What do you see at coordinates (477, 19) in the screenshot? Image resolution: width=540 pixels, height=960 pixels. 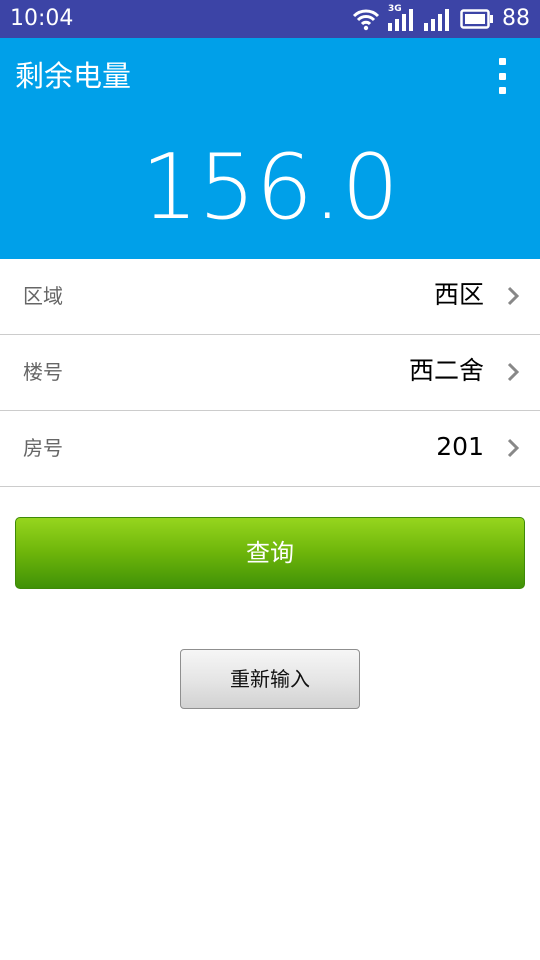 I see `battery-icon` at bounding box center [477, 19].